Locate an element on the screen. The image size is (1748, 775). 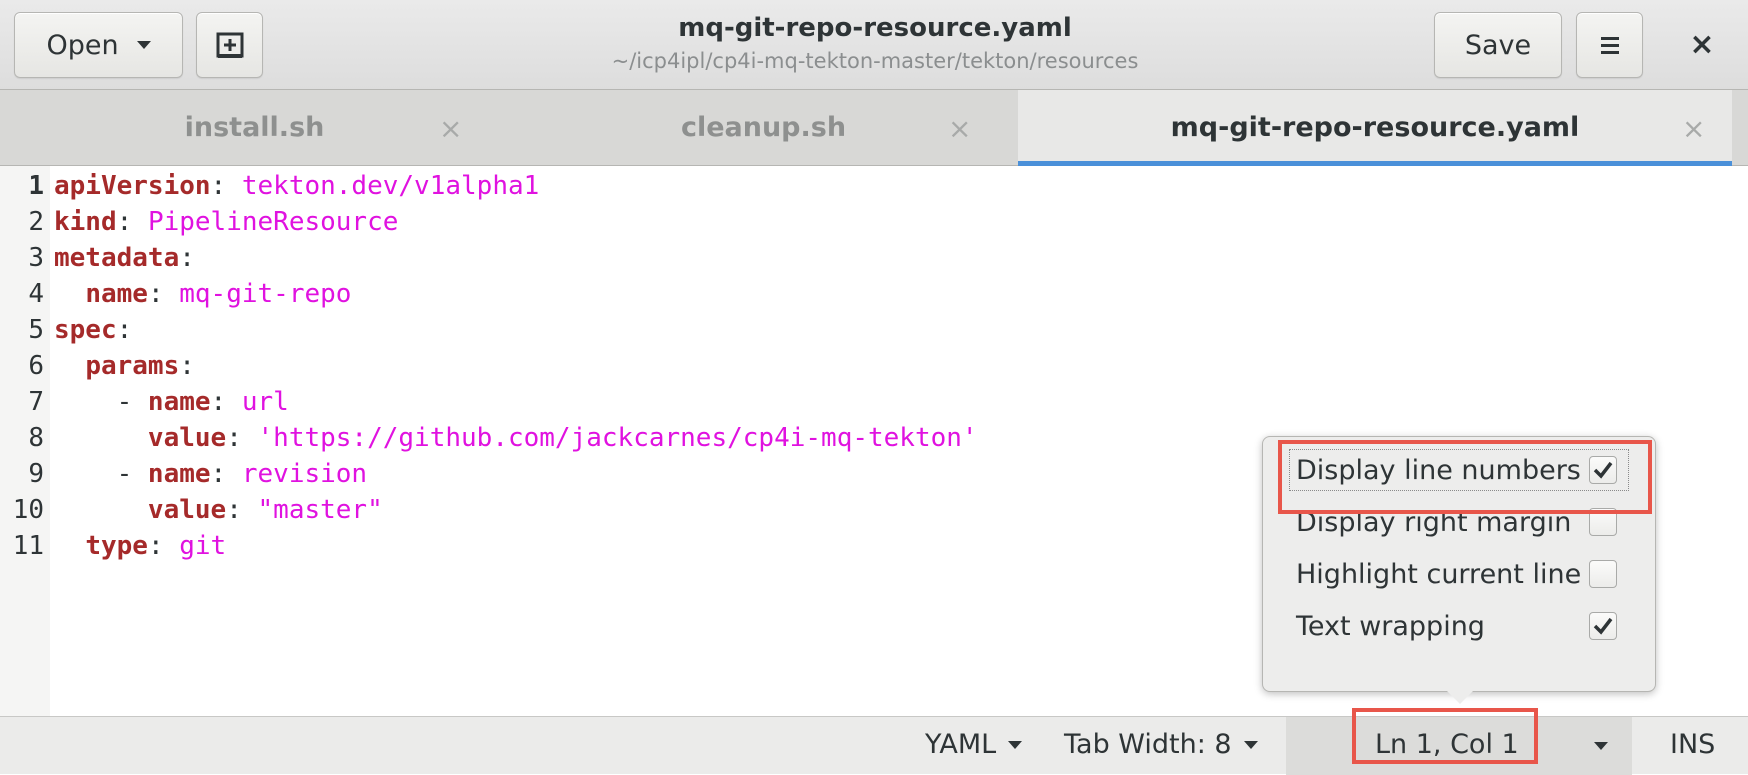
tab-cleanup-sh: cleanup.sh × is located at coordinates (763, 128).